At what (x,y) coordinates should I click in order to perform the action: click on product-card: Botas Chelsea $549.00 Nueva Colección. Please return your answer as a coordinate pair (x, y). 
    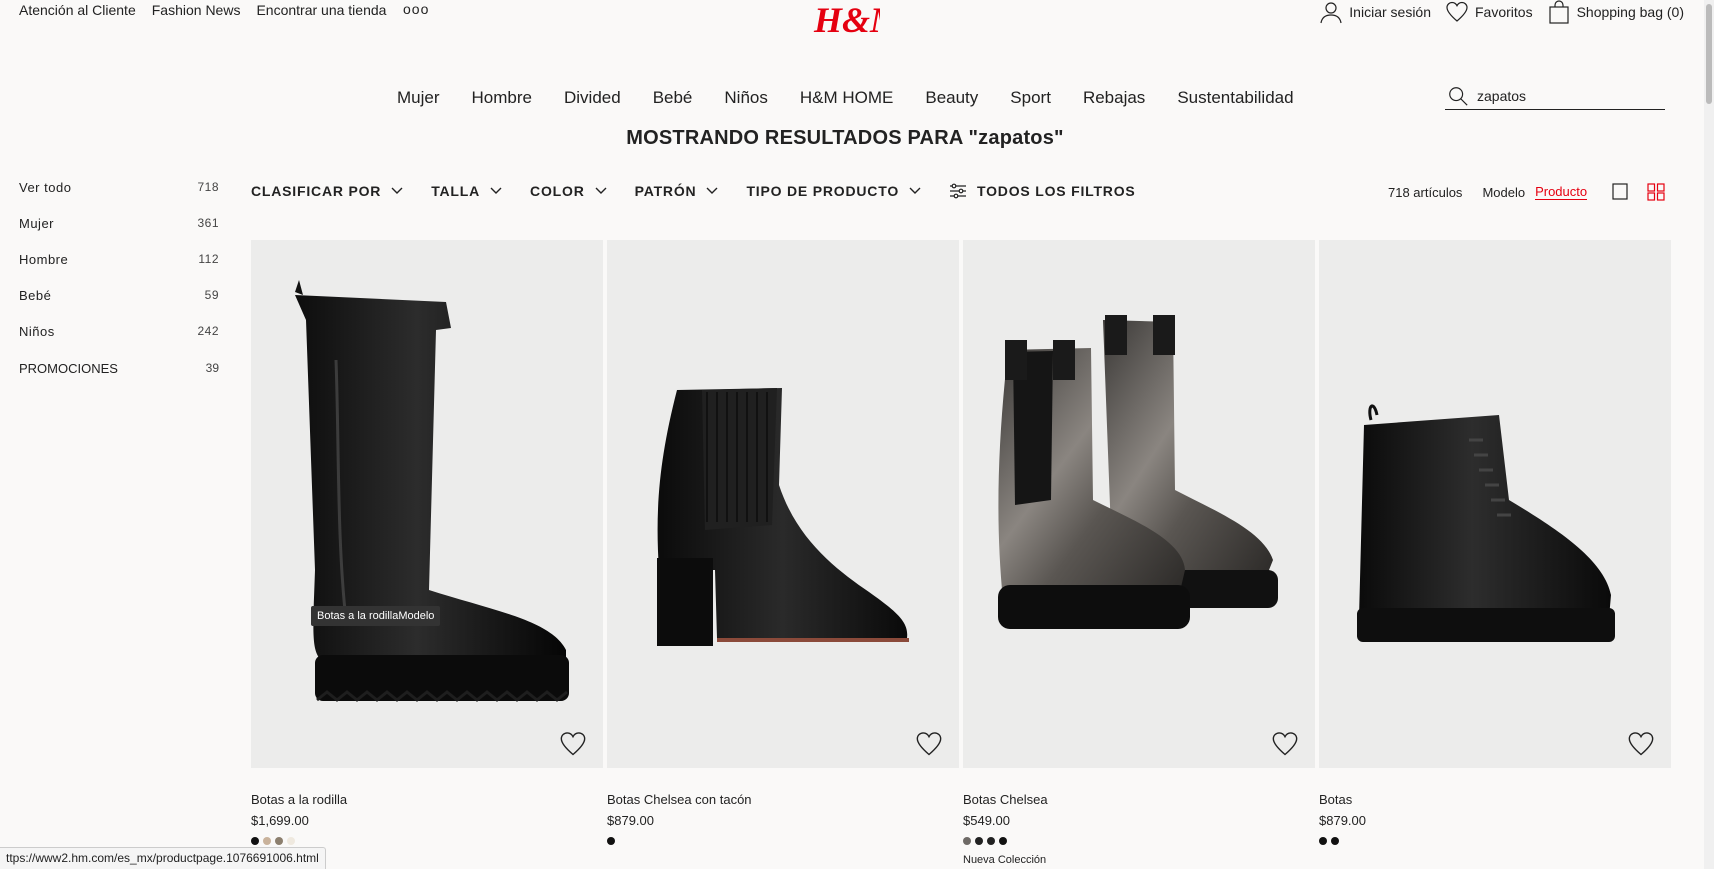
    Looking at the image, I should click on (1139, 553).